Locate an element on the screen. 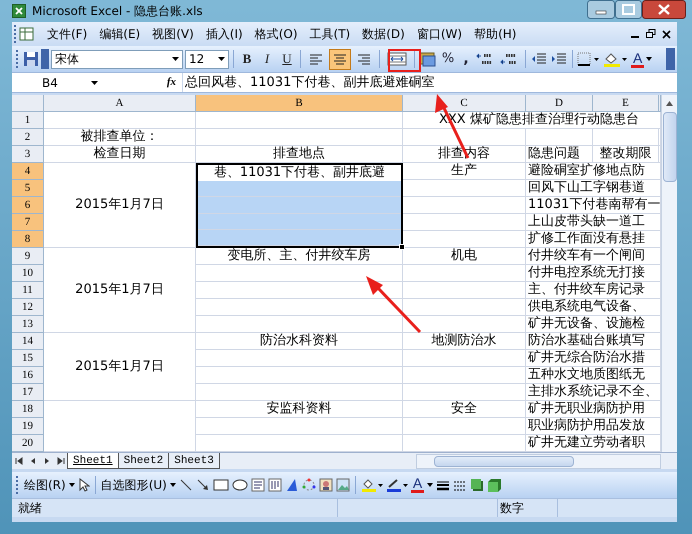 The image size is (692, 534). row-header: 3 is located at coordinates (28, 154).